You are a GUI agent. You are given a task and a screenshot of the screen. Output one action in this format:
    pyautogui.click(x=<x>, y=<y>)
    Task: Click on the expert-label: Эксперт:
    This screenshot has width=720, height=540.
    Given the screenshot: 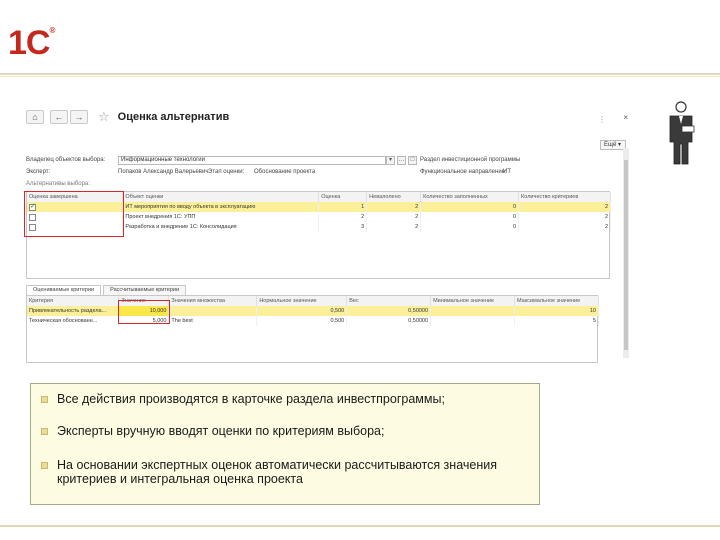 What is the action you would take?
    pyautogui.click(x=38, y=172)
    